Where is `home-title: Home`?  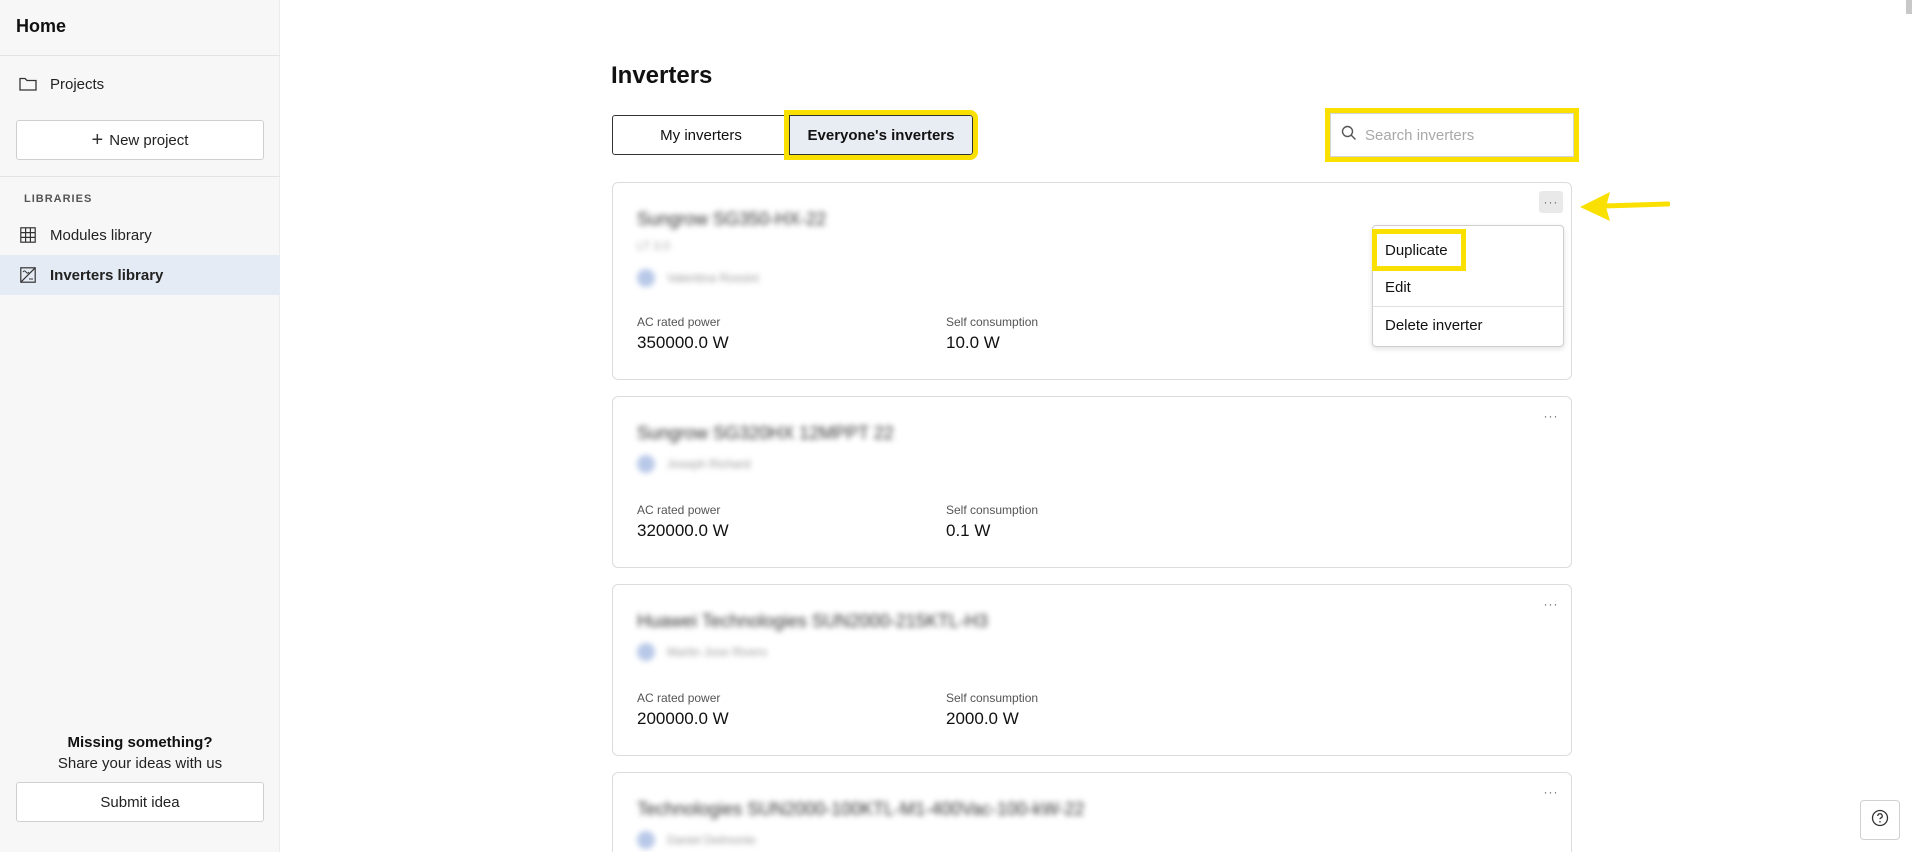
home-title: Home is located at coordinates (41, 26).